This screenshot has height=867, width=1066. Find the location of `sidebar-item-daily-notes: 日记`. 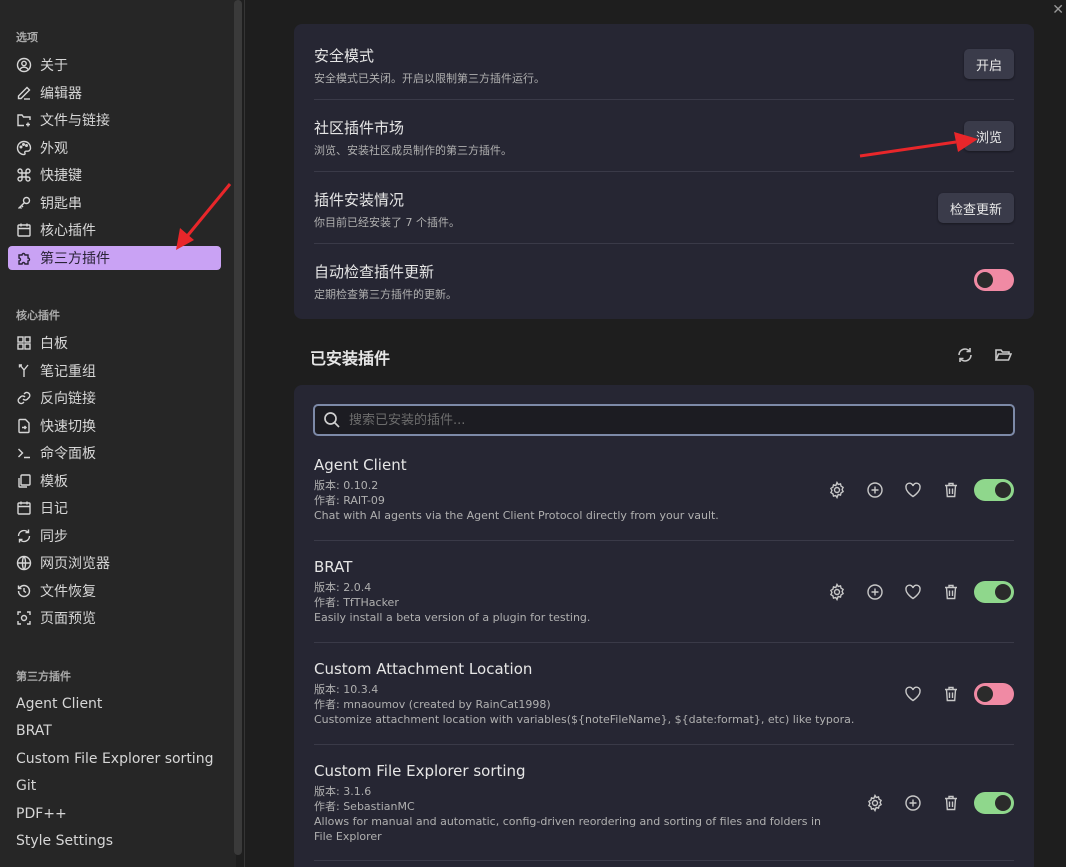

sidebar-item-daily-notes: 日记 is located at coordinates (114, 508).